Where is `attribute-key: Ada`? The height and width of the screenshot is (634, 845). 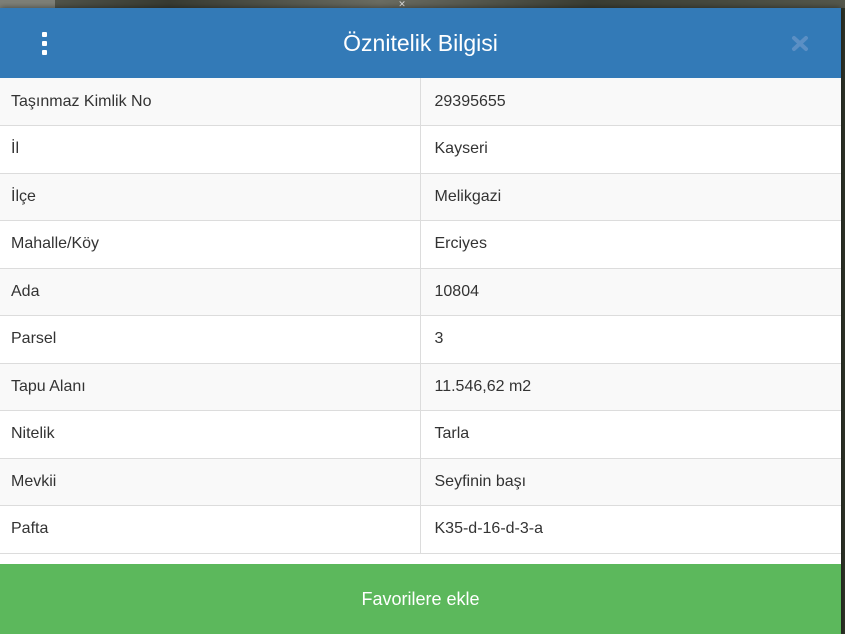 attribute-key: Ada is located at coordinates (210, 292).